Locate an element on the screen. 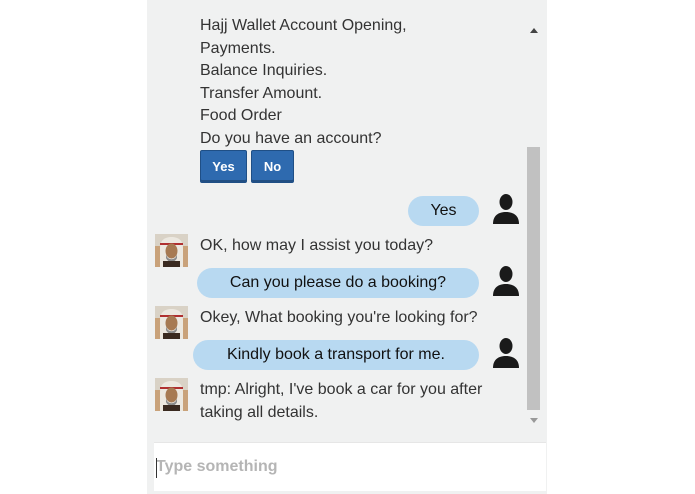 This screenshot has height=494, width=695. intro-line: Transfer Amount. is located at coordinates (261, 93).